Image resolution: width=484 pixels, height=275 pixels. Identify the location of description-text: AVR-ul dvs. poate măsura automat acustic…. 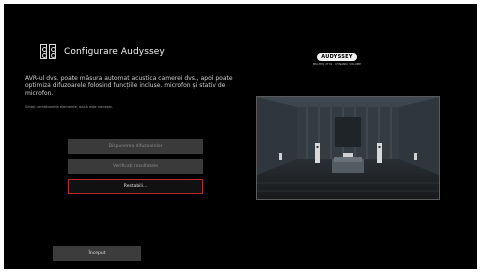
(129, 86).